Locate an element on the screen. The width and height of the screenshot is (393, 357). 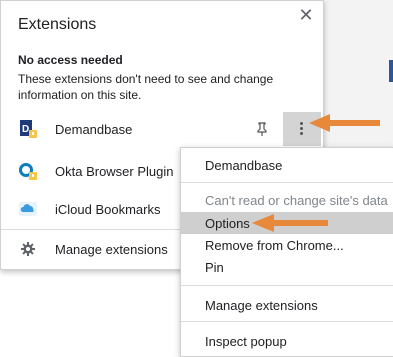
menu-item-pin: Pin is located at coordinates (287, 267).